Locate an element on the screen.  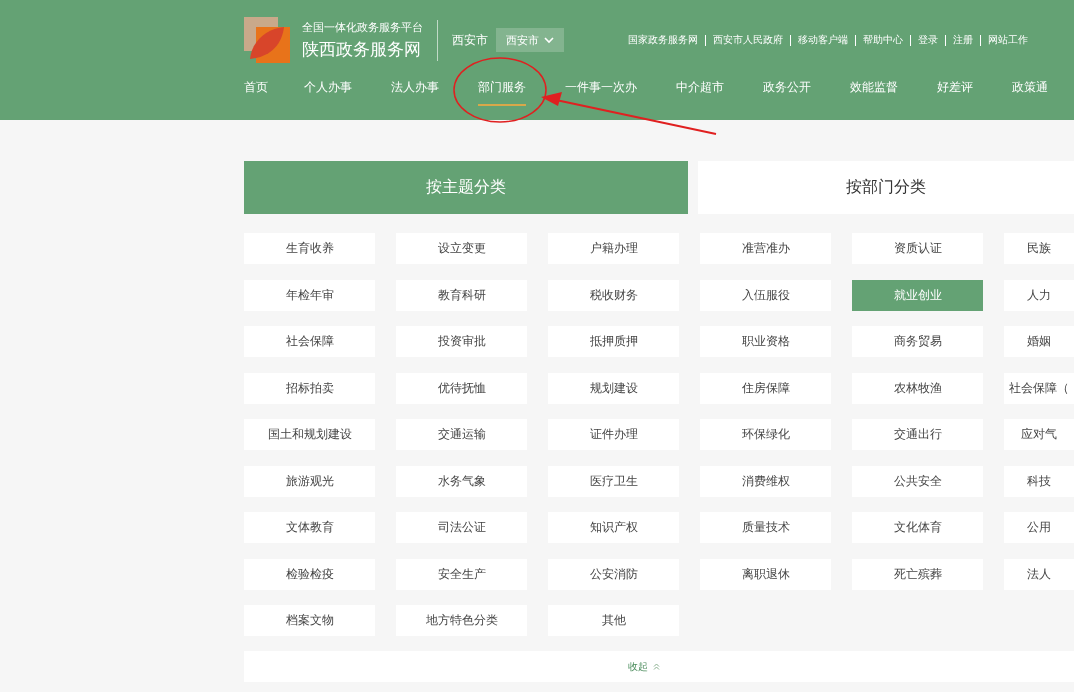
category-item: 税收财务 is located at coordinates (613, 295).